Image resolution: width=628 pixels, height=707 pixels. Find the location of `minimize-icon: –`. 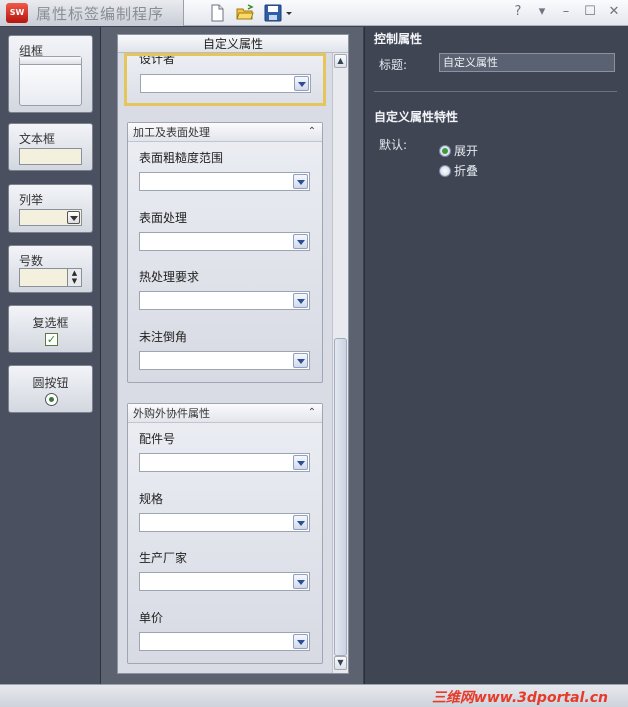

minimize-icon: – is located at coordinates (566, 11).